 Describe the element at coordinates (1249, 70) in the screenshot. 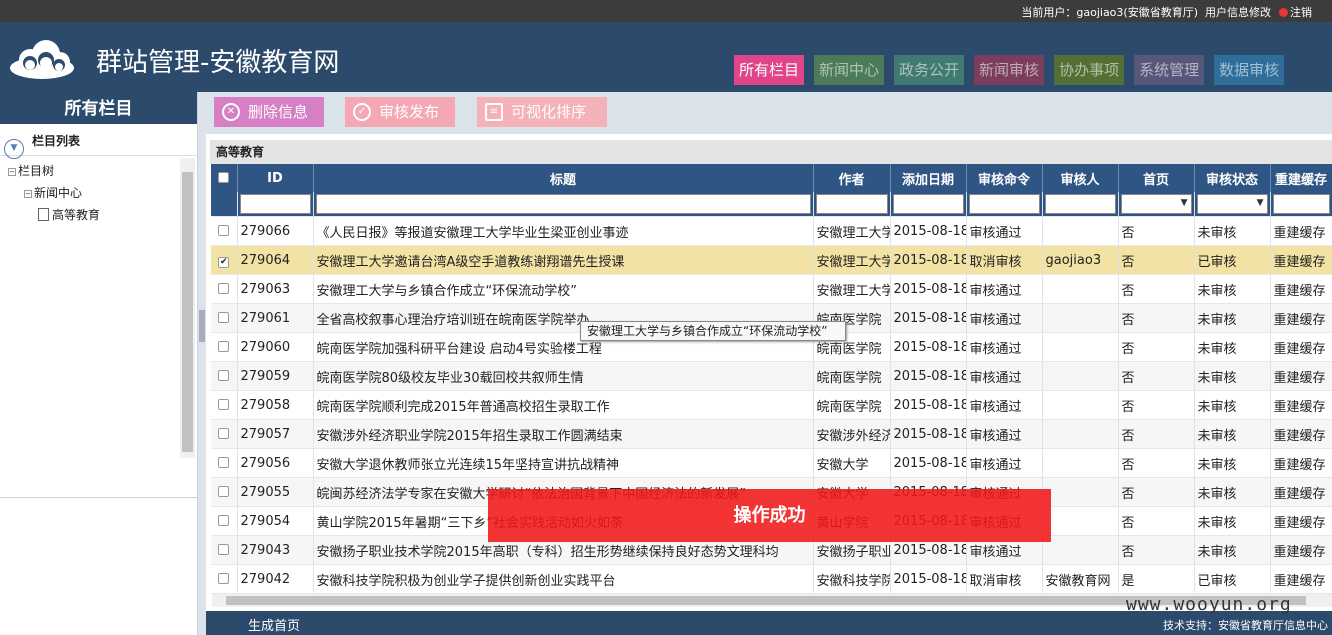

I see `nav-tab: 数据审核` at that location.